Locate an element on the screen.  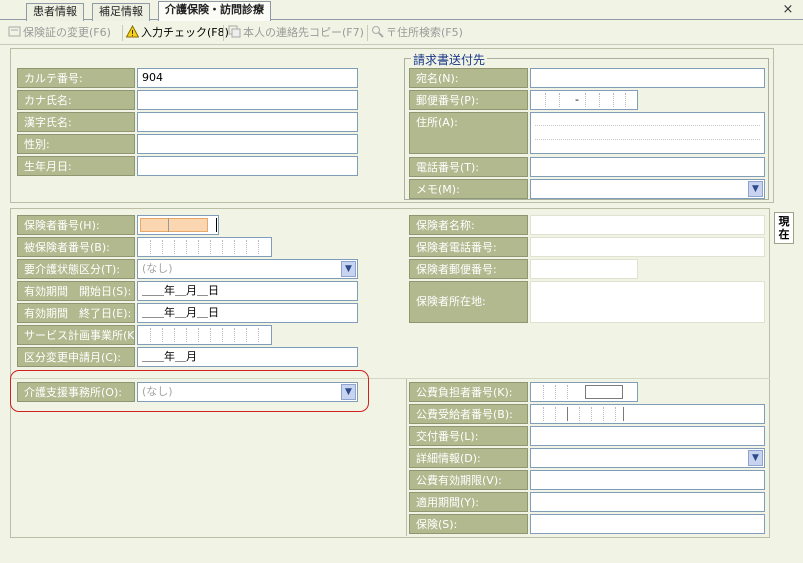
change-request-field: ＿＿年＿月 is located at coordinates (247, 357).